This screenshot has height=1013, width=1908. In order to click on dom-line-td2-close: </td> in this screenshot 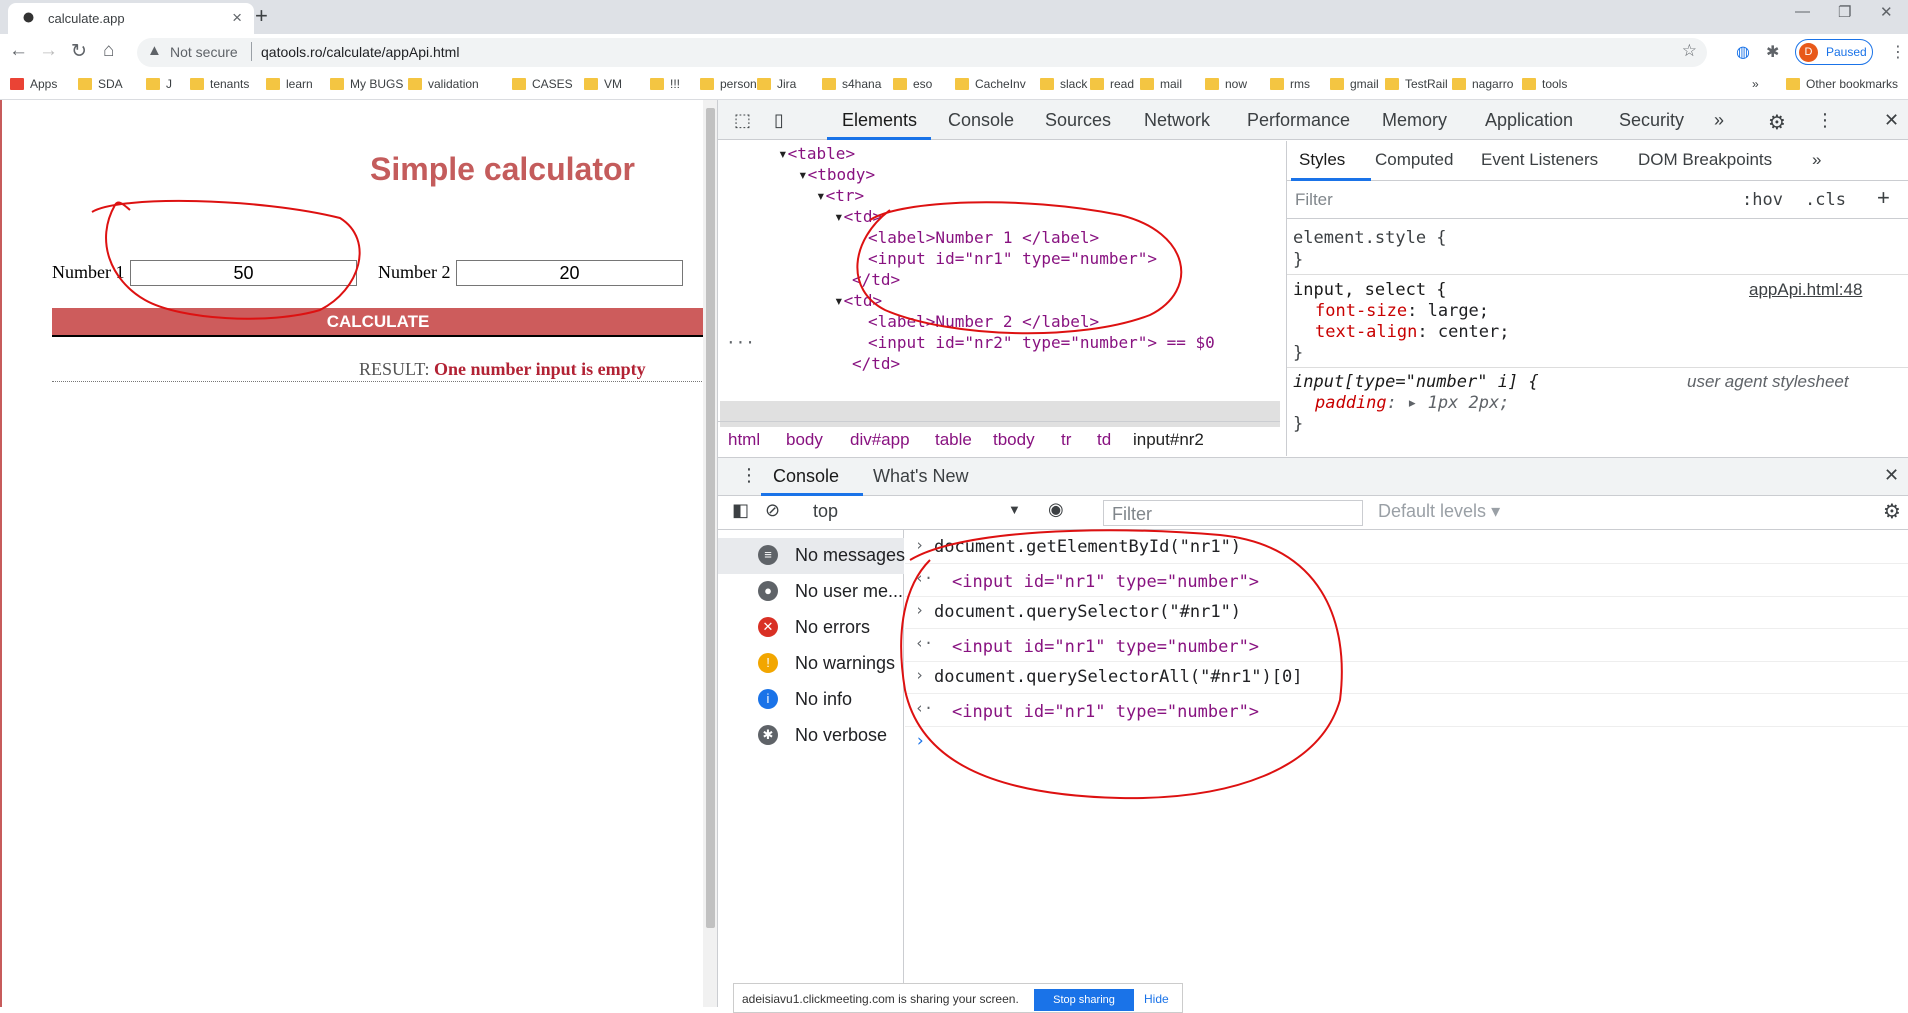, I will do `click(876, 364)`.